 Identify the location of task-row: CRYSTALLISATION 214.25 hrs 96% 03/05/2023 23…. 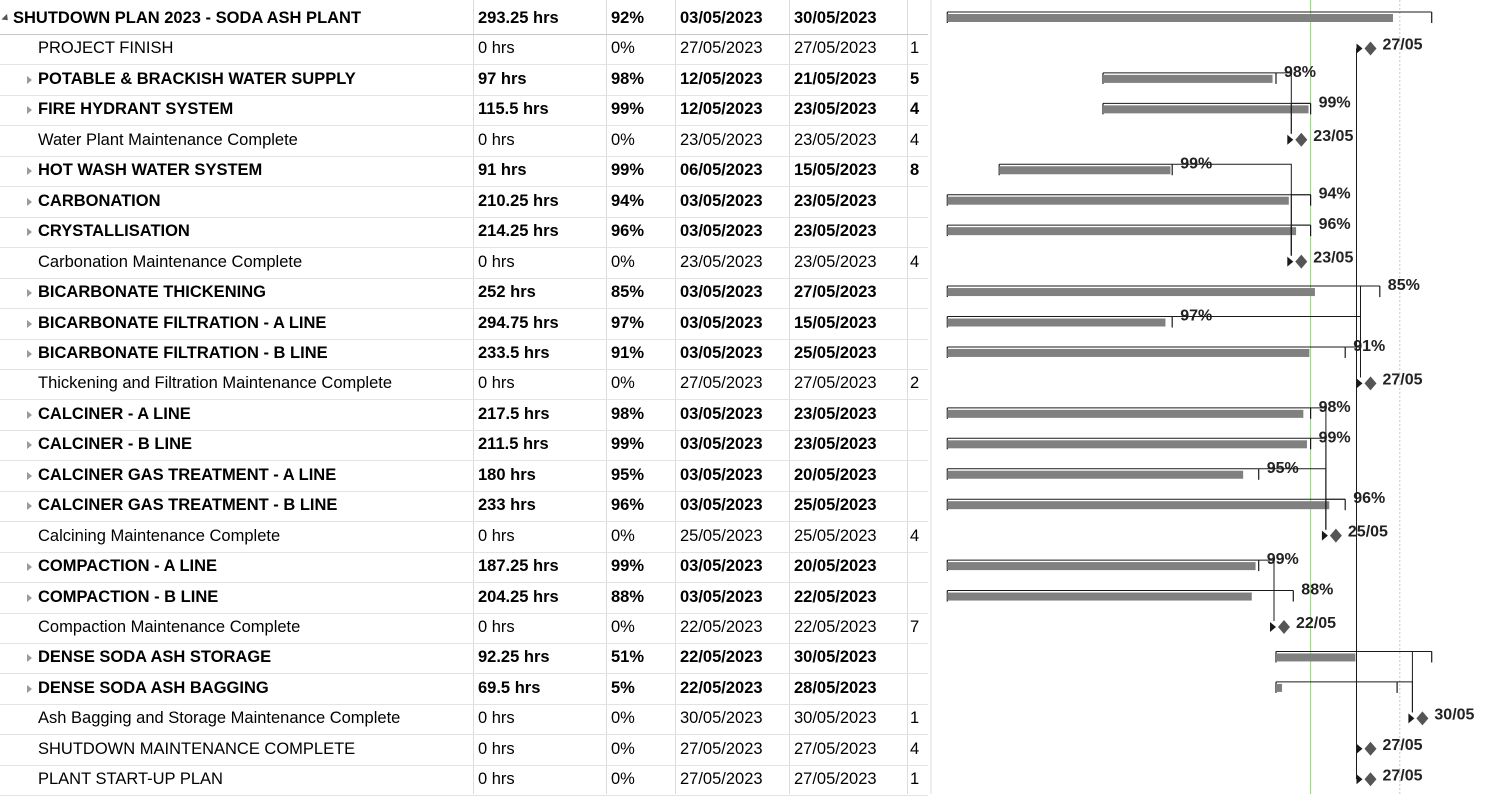
(464, 232).